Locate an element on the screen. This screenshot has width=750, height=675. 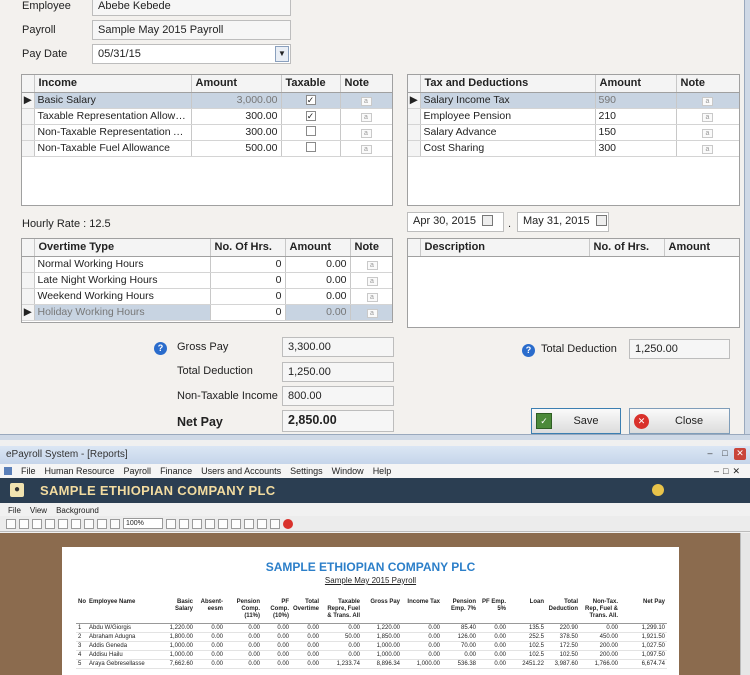
close-button: ✕ Close is located at coordinates (679, 421).